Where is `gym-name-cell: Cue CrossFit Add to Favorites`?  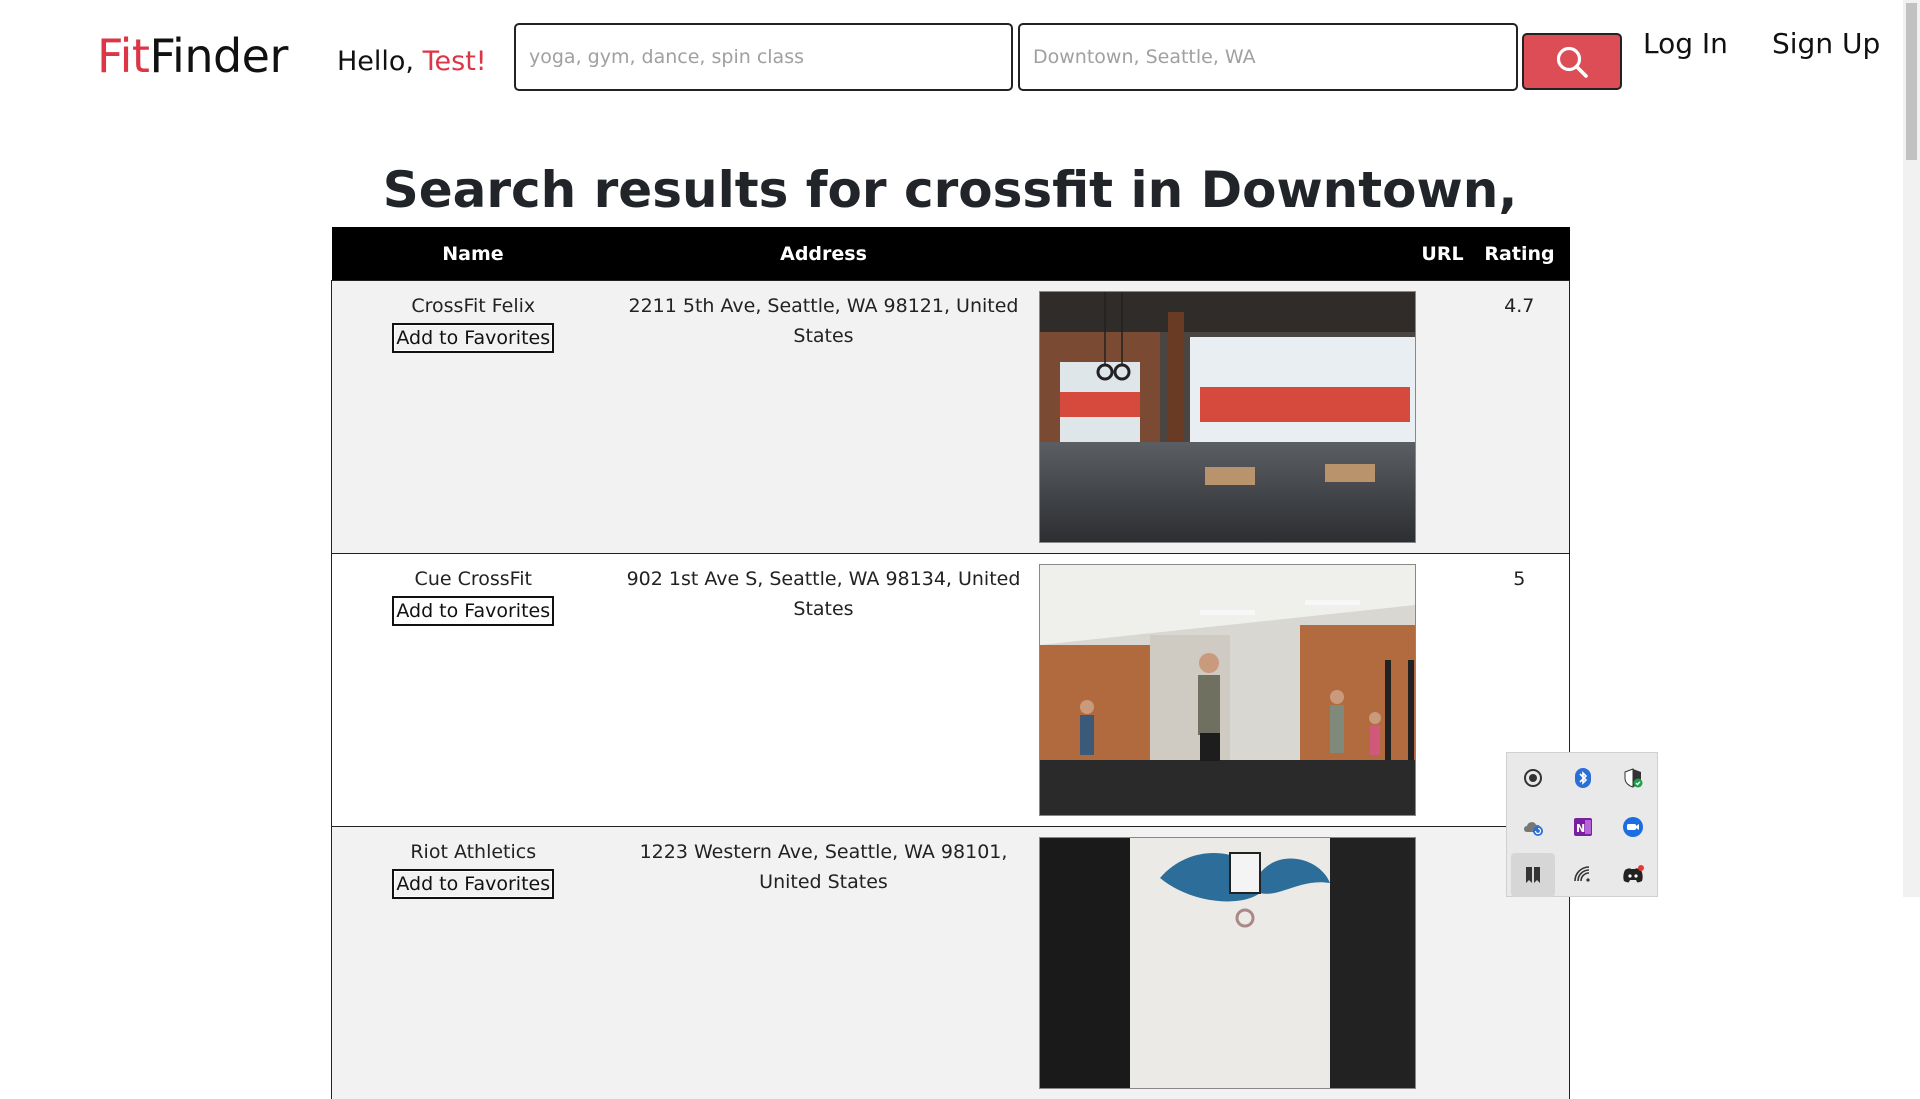
gym-name-cell: Cue CrossFit Add to Favorites is located at coordinates (473, 690).